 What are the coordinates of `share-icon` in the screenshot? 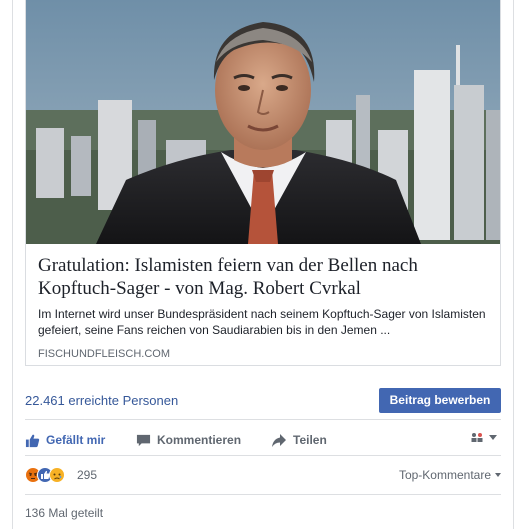 It's located at (279, 440).